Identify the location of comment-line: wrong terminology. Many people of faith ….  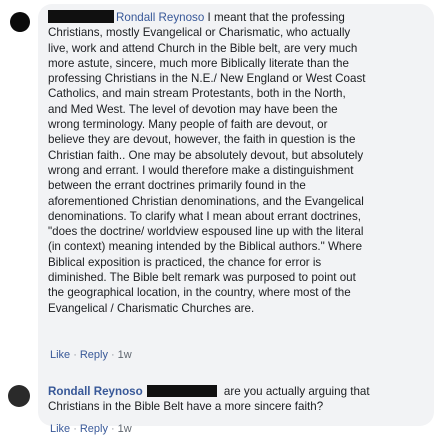
(188, 125).